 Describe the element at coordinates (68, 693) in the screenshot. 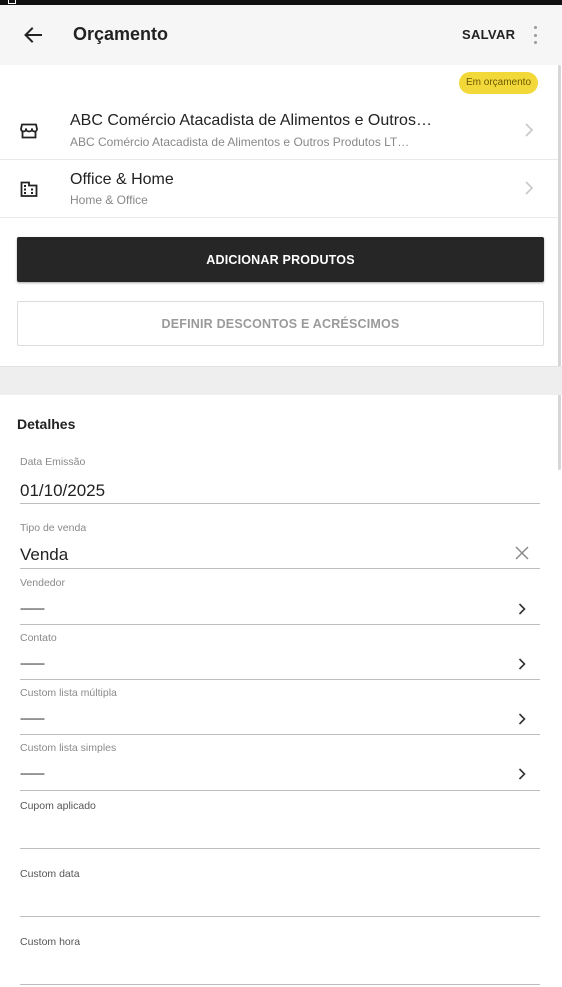

I see `field-label: Custom lista múltipla` at that location.